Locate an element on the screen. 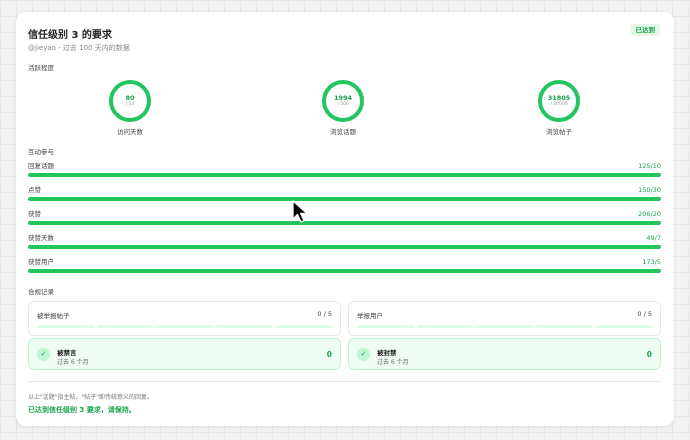  ring-label: 访问天数 is located at coordinates (130, 132).